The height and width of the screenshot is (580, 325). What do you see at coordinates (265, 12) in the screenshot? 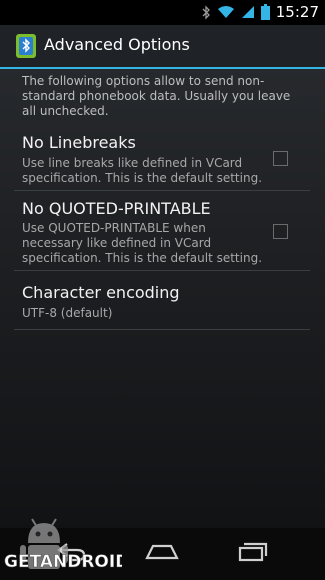
I see `battery-icon` at bounding box center [265, 12].